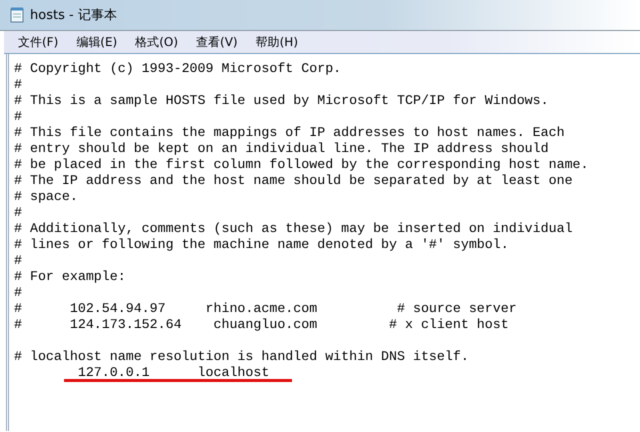 This screenshot has width=640, height=432. I want to click on window-title: hosts - 记事本, so click(73, 15).